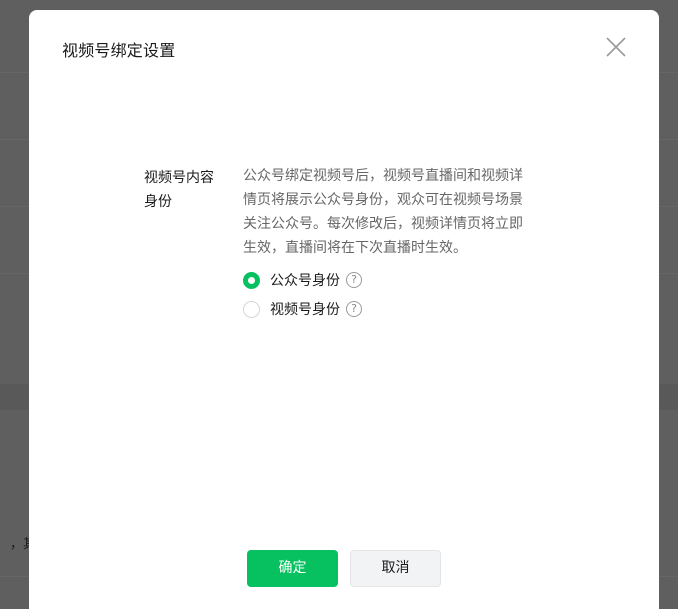 This screenshot has width=678, height=609. I want to click on field-label-line: 身份, so click(158, 202).